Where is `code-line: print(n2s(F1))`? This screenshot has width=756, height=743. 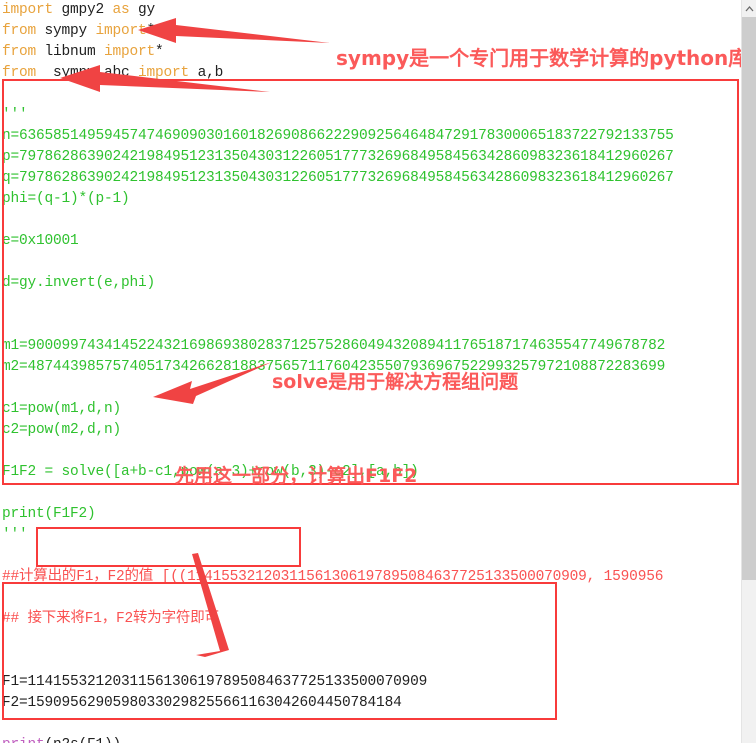 code-line: print(n2s(F1)) is located at coordinates (371, 739).